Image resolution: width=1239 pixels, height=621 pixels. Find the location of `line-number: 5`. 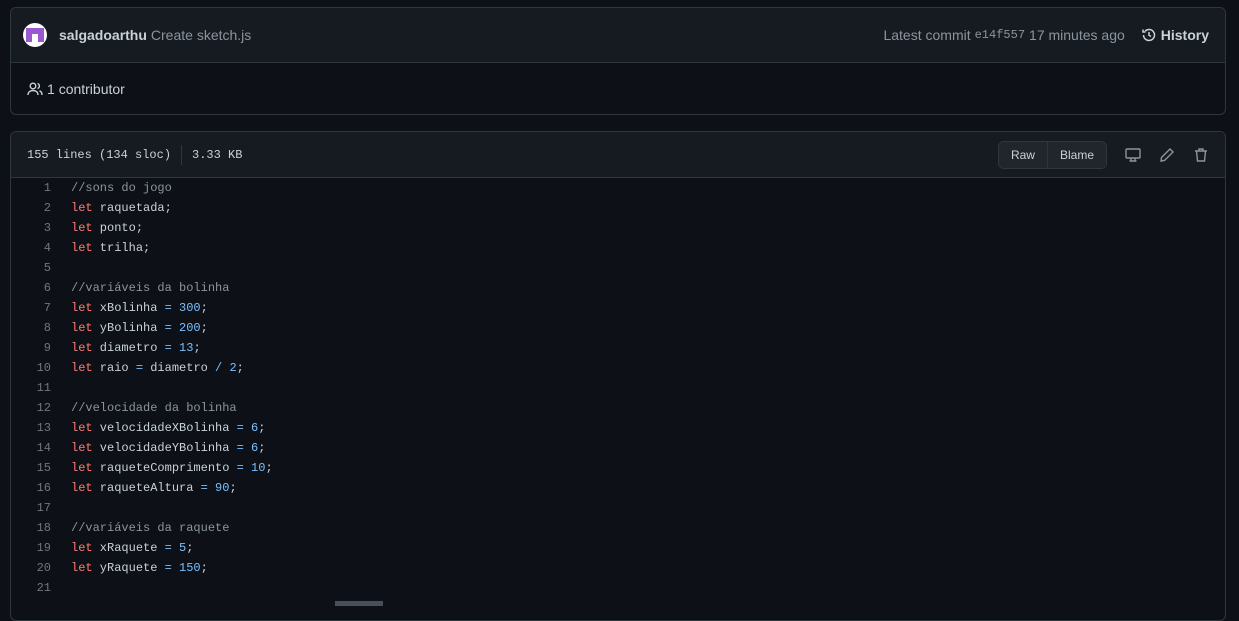

line-number: 5 is located at coordinates (31, 268).